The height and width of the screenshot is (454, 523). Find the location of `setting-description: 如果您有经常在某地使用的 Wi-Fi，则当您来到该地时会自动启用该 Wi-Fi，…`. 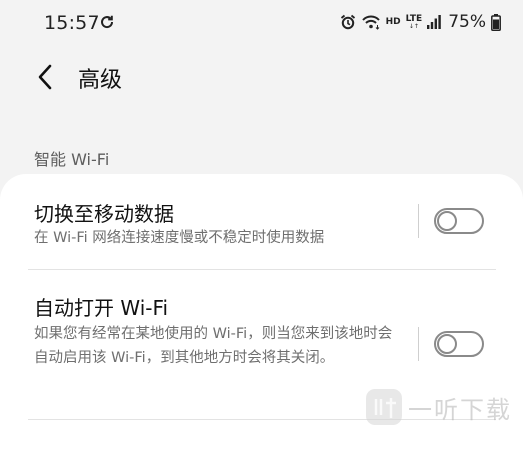

setting-description: 如果您有经常在某地使用的 Wi-Fi，则当您来到该地时会自动启用该 Wi-Fi，… is located at coordinates (213, 346).